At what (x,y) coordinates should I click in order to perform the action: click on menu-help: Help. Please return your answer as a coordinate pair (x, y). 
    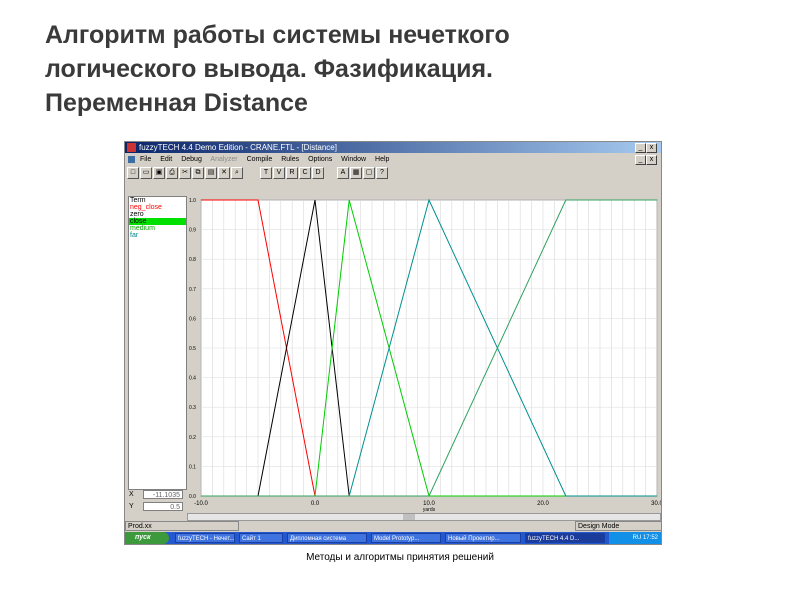
    Looking at the image, I should click on (382, 159).